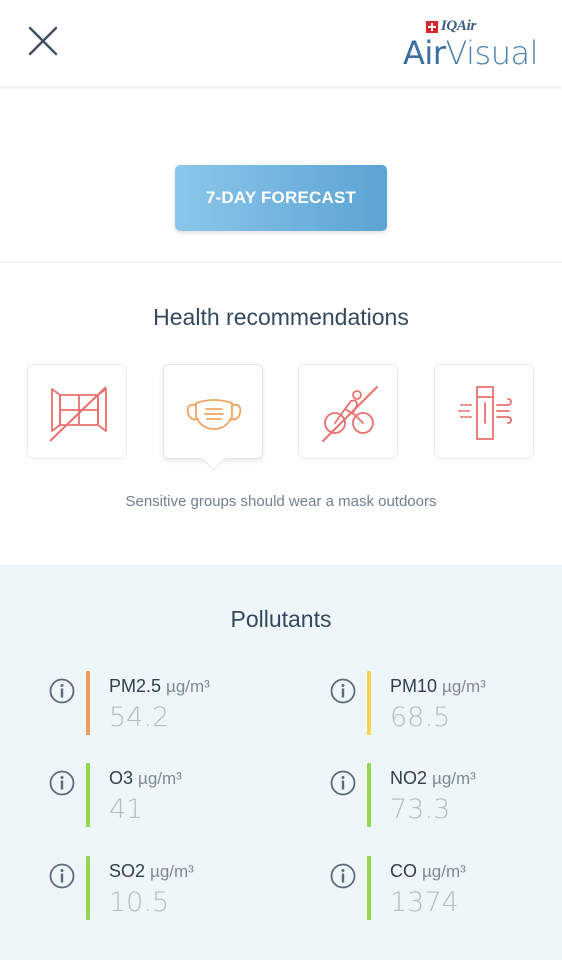 The width and height of the screenshot is (562, 960). What do you see at coordinates (420, 809) in the screenshot?
I see `pollutant-value: 73.3` at bounding box center [420, 809].